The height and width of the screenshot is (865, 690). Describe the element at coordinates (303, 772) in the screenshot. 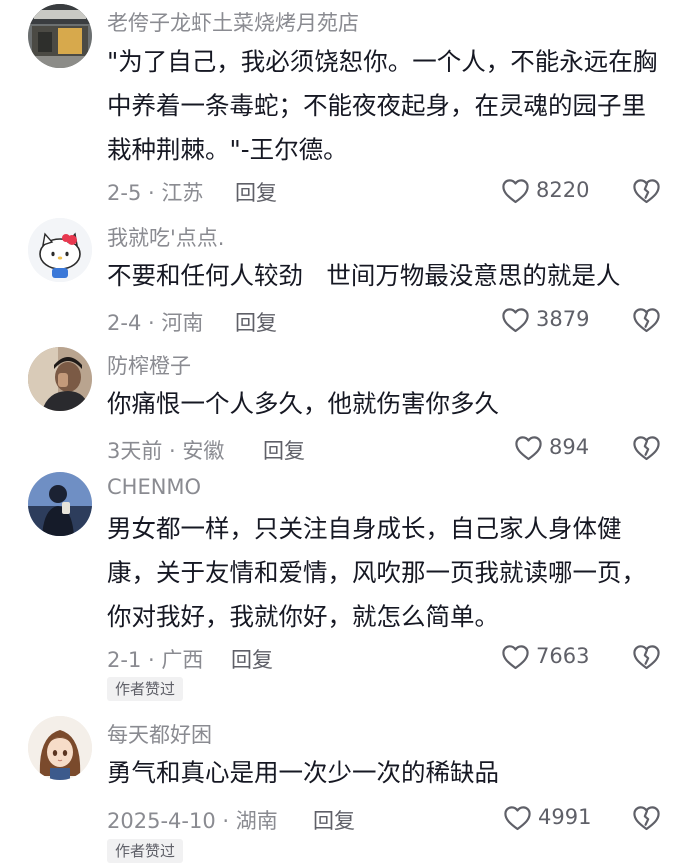

I see `comment-text: 勇气和真心是用一次少一次的稀缺品` at that location.